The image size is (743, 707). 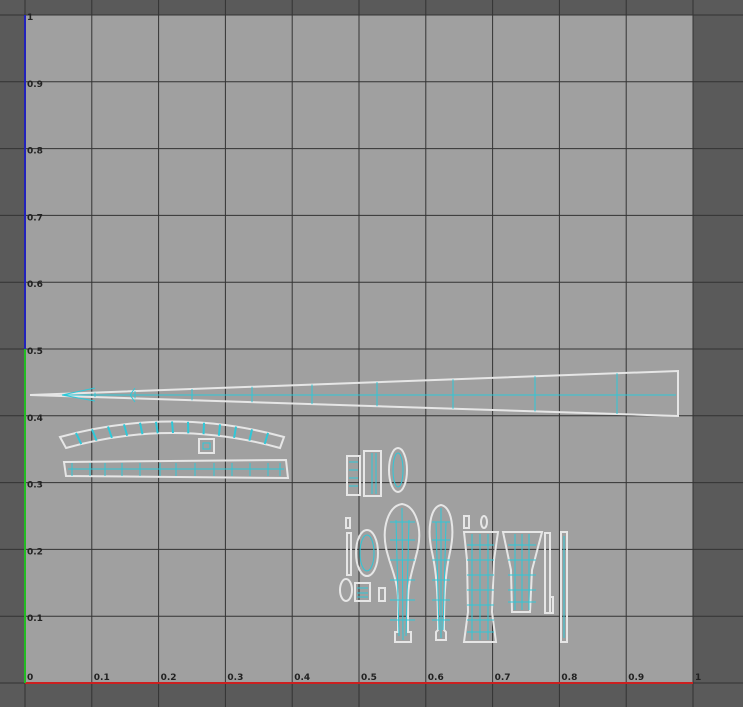 I want to click on v-tick-label: 0.4, so click(x=35, y=419).